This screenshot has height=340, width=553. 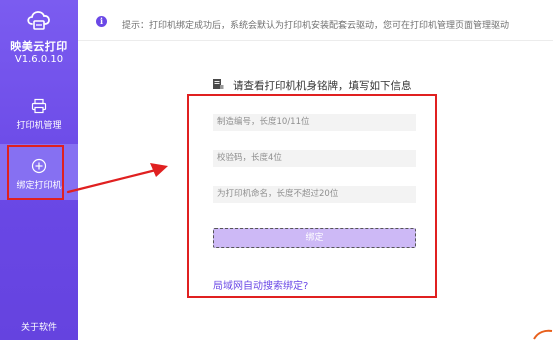 What do you see at coordinates (39, 166) in the screenshot?
I see `plus-circle-icon` at bounding box center [39, 166].